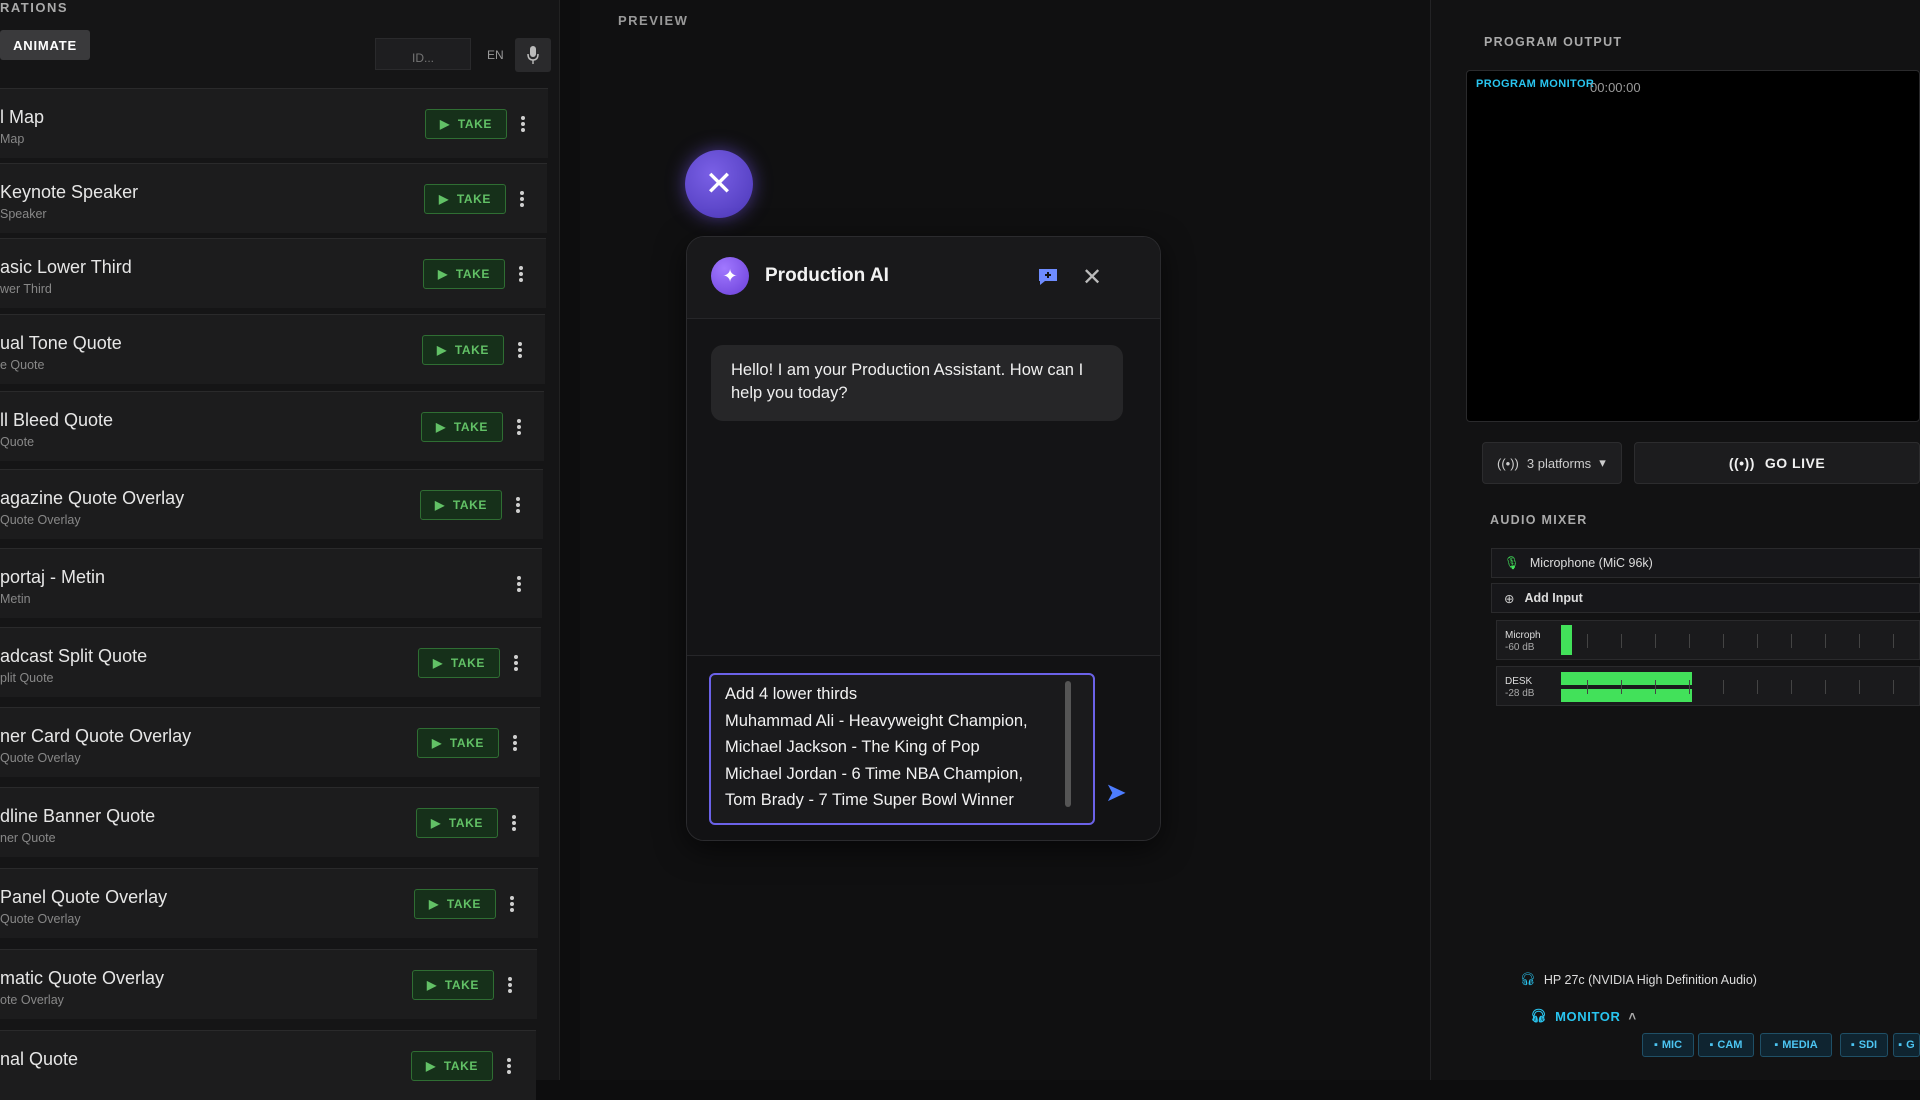 This screenshot has height=1100, width=1920. Describe the element at coordinates (1116, 792) in the screenshot. I see `send-icon: ➤` at that location.